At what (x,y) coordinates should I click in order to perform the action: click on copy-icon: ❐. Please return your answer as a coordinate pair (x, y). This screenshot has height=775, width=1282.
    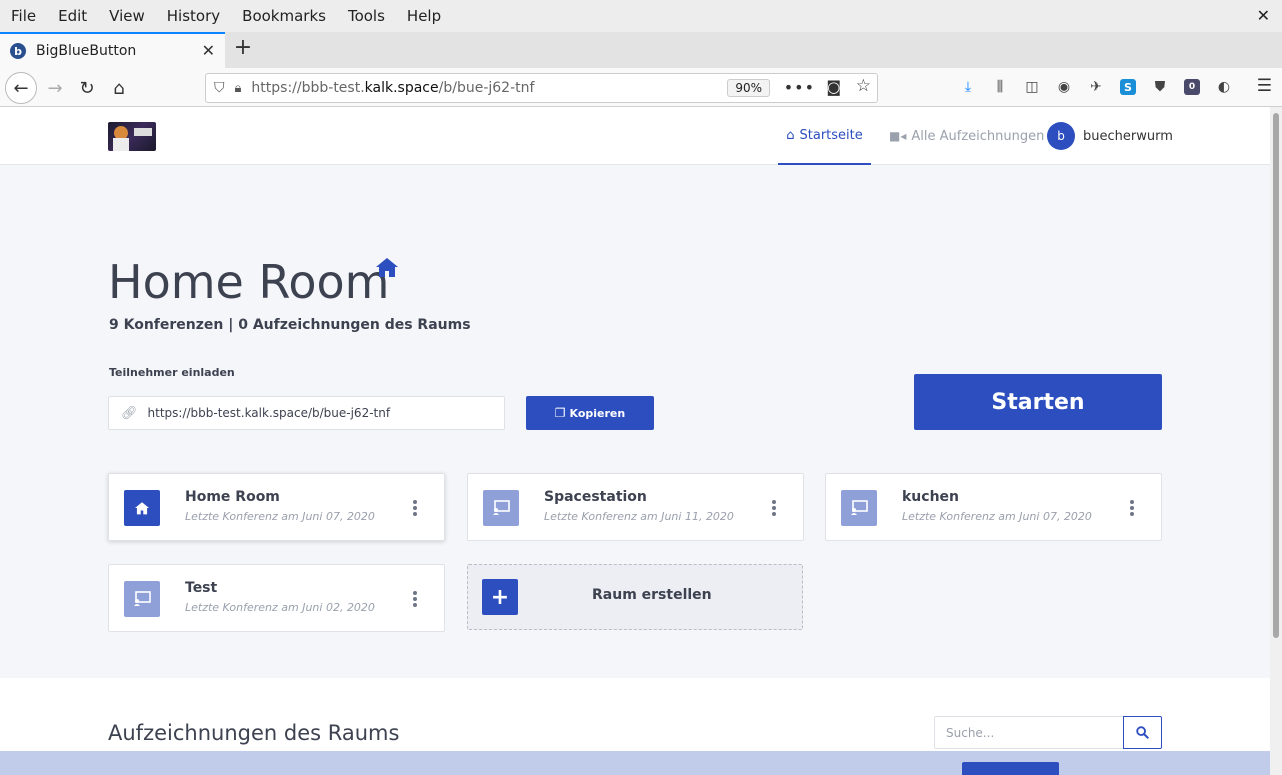
    Looking at the image, I should click on (560, 413).